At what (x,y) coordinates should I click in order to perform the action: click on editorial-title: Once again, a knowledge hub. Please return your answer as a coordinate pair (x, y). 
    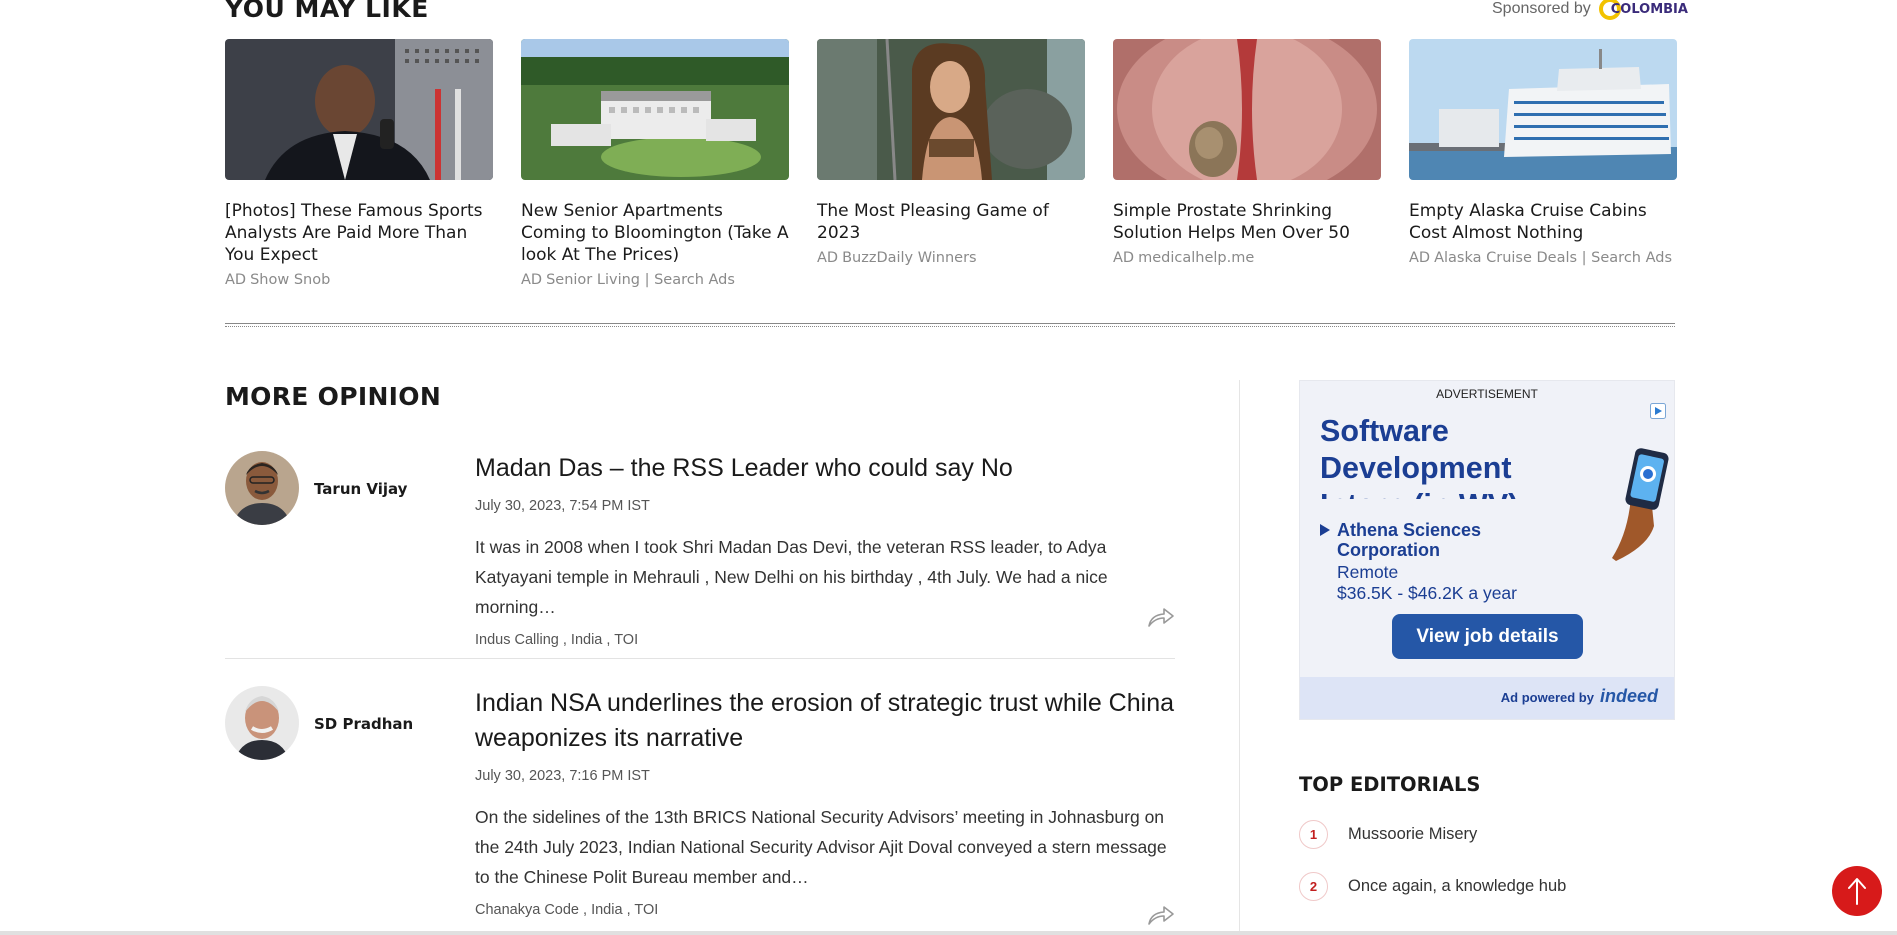
    Looking at the image, I should click on (1457, 886).